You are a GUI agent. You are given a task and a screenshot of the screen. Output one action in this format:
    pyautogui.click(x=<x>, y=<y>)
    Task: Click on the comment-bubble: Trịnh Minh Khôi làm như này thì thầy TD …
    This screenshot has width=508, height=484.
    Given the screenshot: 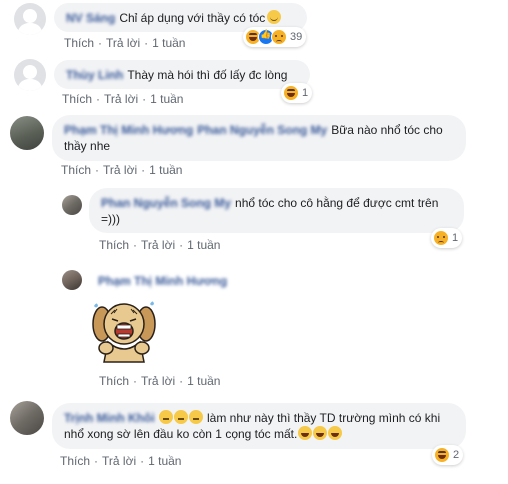 What is the action you would take?
    pyautogui.click(x=259, y=426)
    